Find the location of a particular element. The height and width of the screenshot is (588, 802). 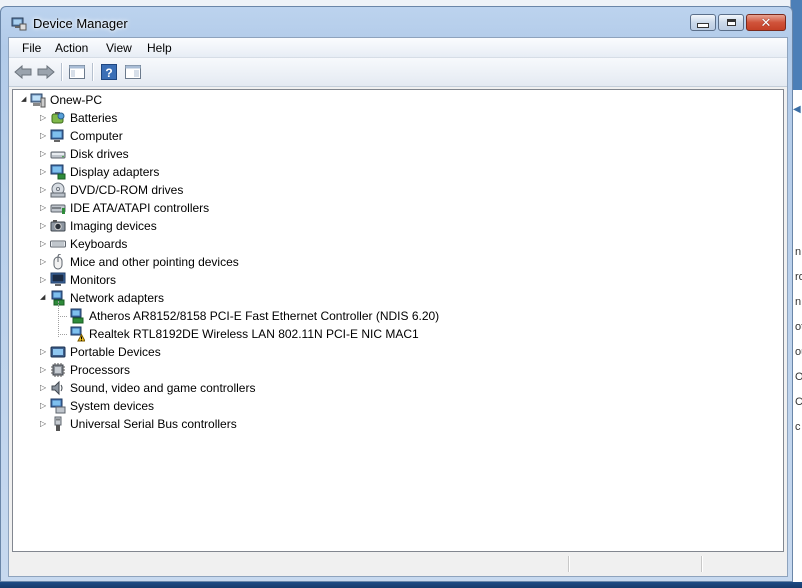

tree-item-label: IDE ATA/ATAPI controllers is located at coordinates (140, 208).